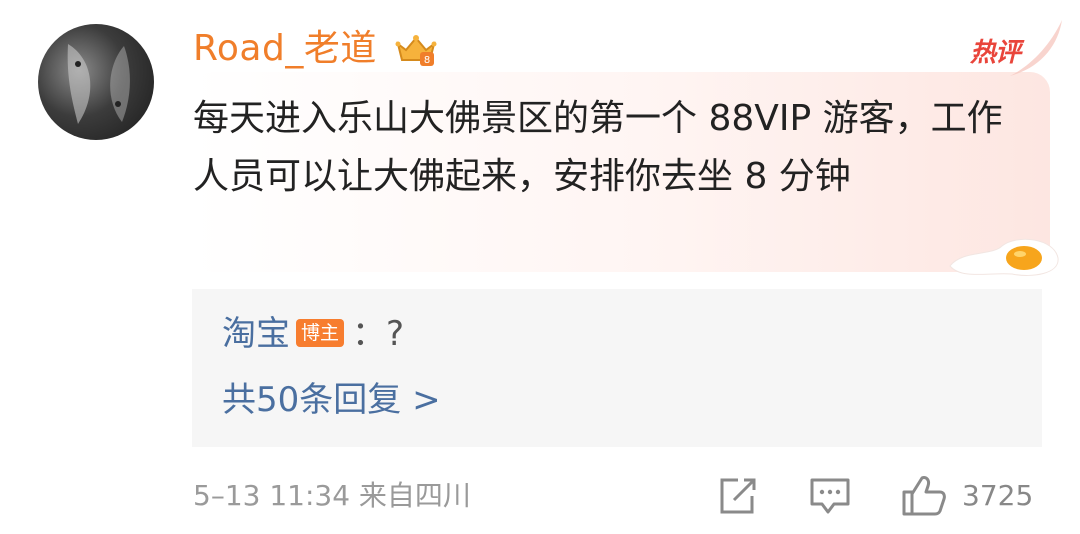 The image size is (1080, 534). Describe the element at coordinates (285, 49) in the screenshot. I see `username: Road_老道` at that location.